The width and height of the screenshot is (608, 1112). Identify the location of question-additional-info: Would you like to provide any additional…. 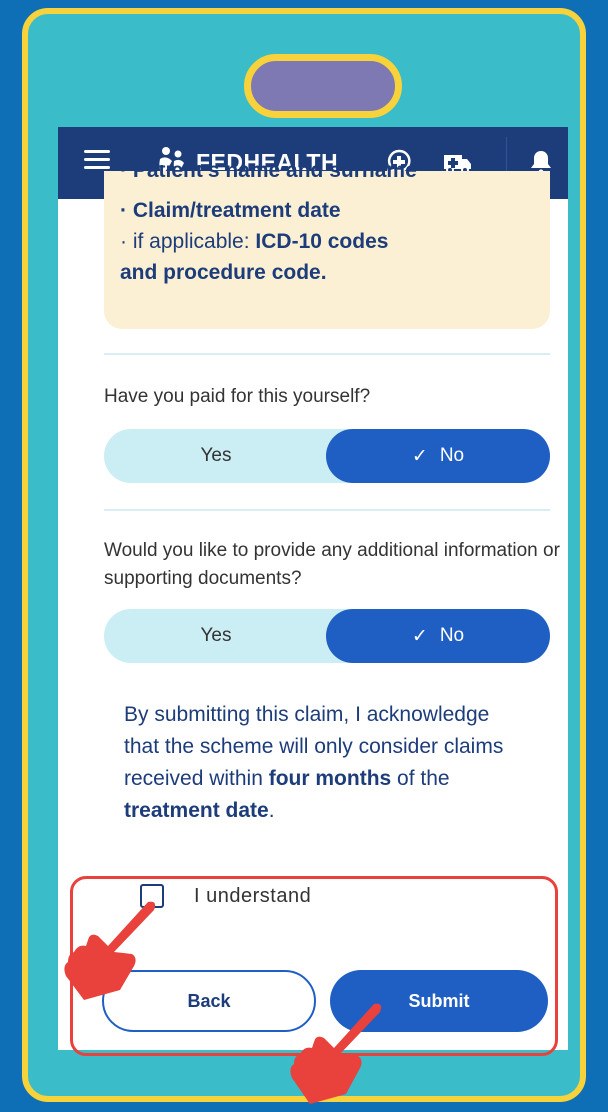
(332, 564).